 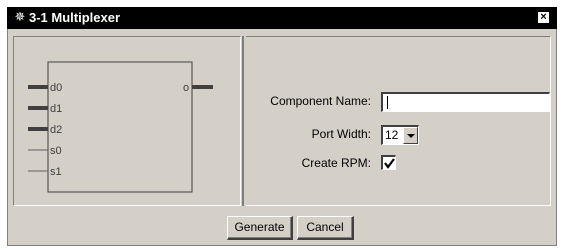 I want to click on port-width-row: Port Width: 12, so click(x=398, y=134).